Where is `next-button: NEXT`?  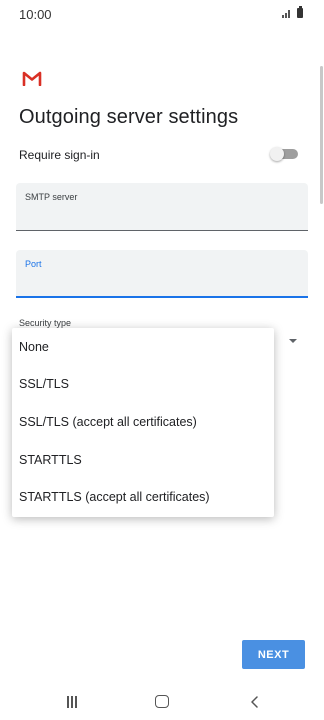
next-button: NEXT is located at coordinates (273, 654).